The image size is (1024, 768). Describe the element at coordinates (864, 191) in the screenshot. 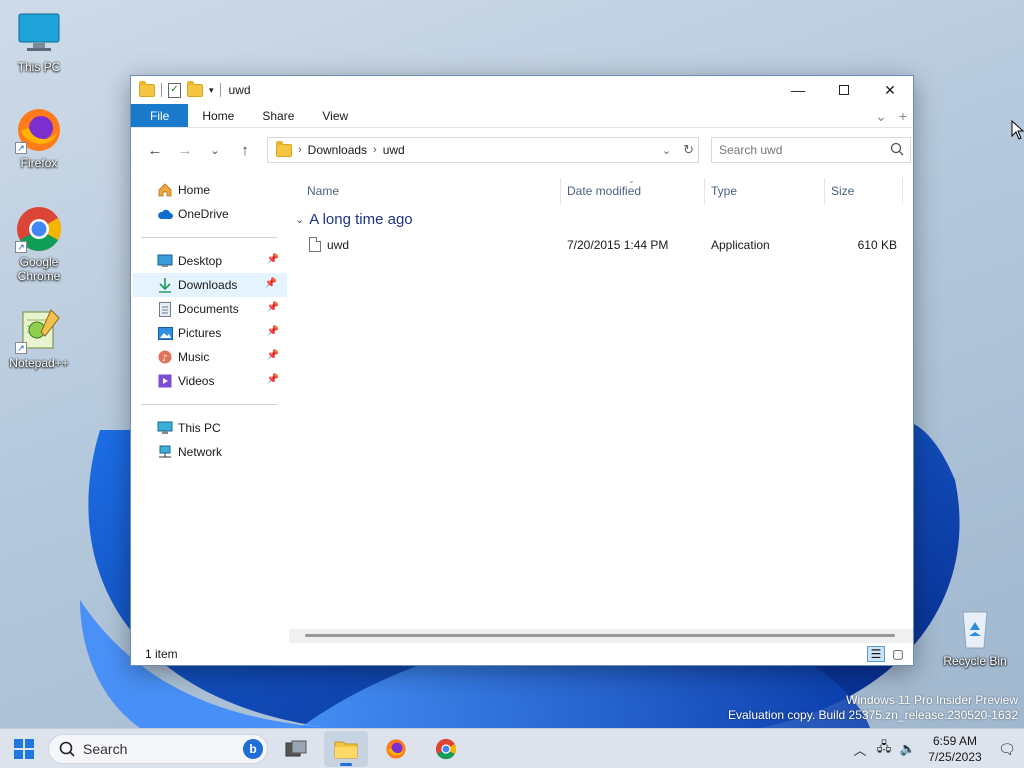

I see `column-size: Size` at that location.